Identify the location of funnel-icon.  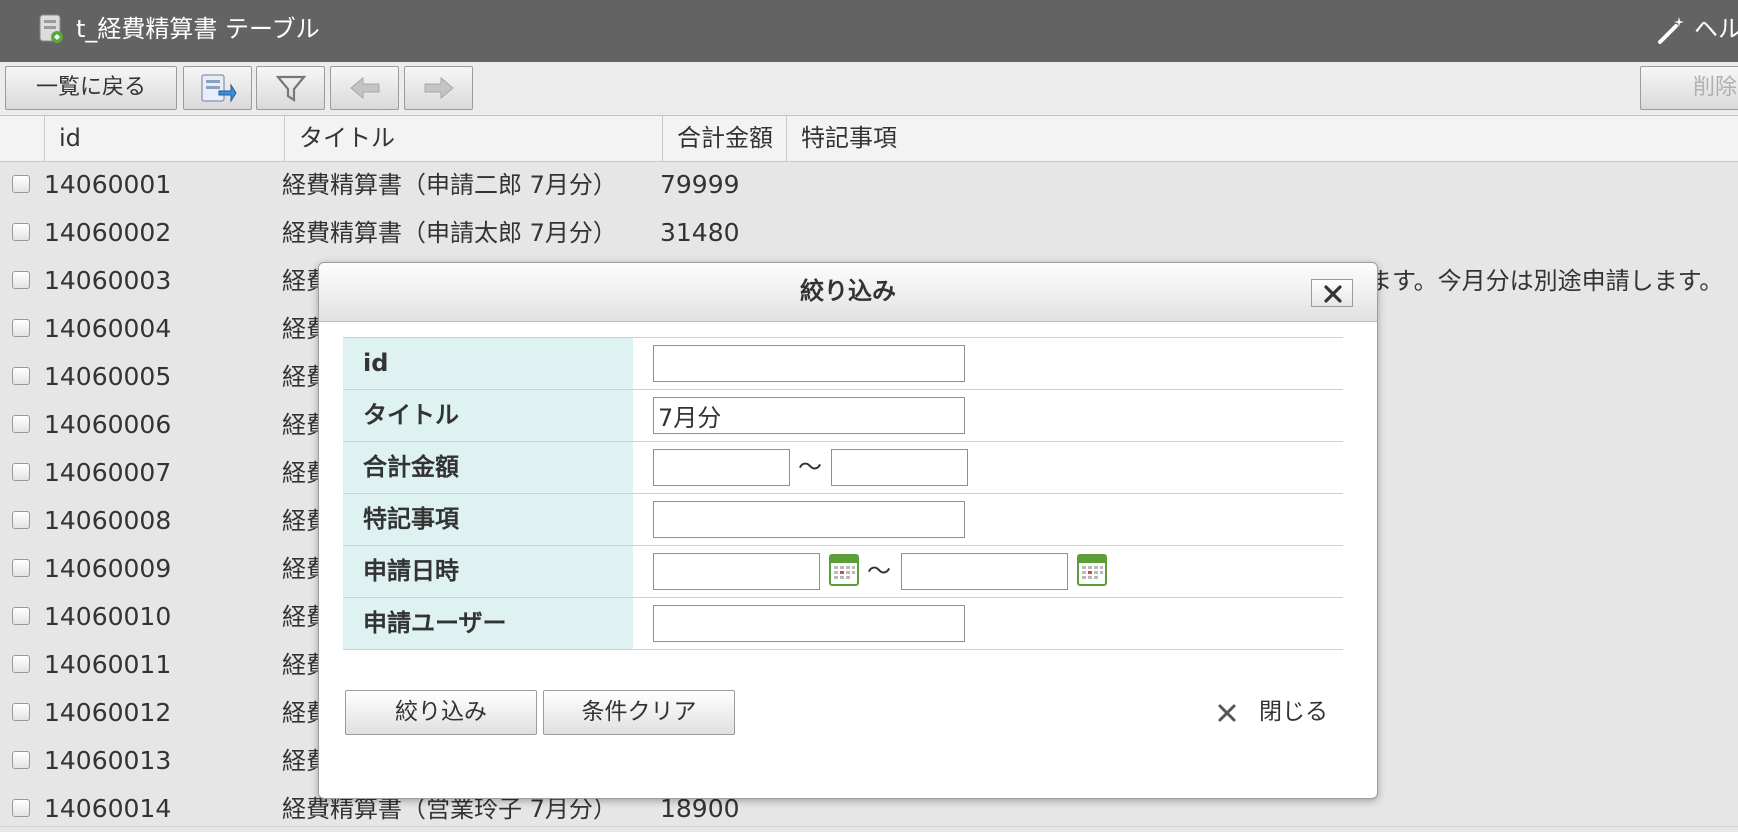
(290, 89).